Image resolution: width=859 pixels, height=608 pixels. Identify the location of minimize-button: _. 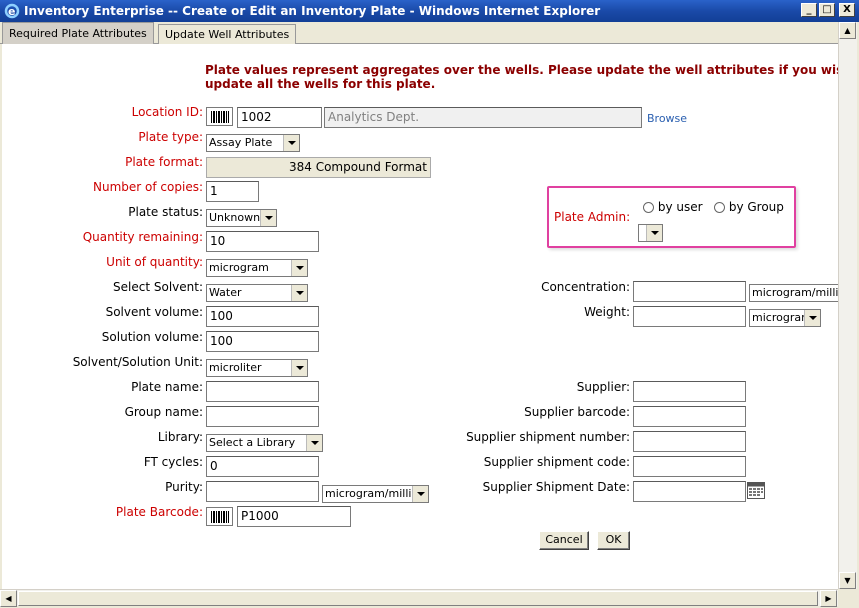
(809, 10).